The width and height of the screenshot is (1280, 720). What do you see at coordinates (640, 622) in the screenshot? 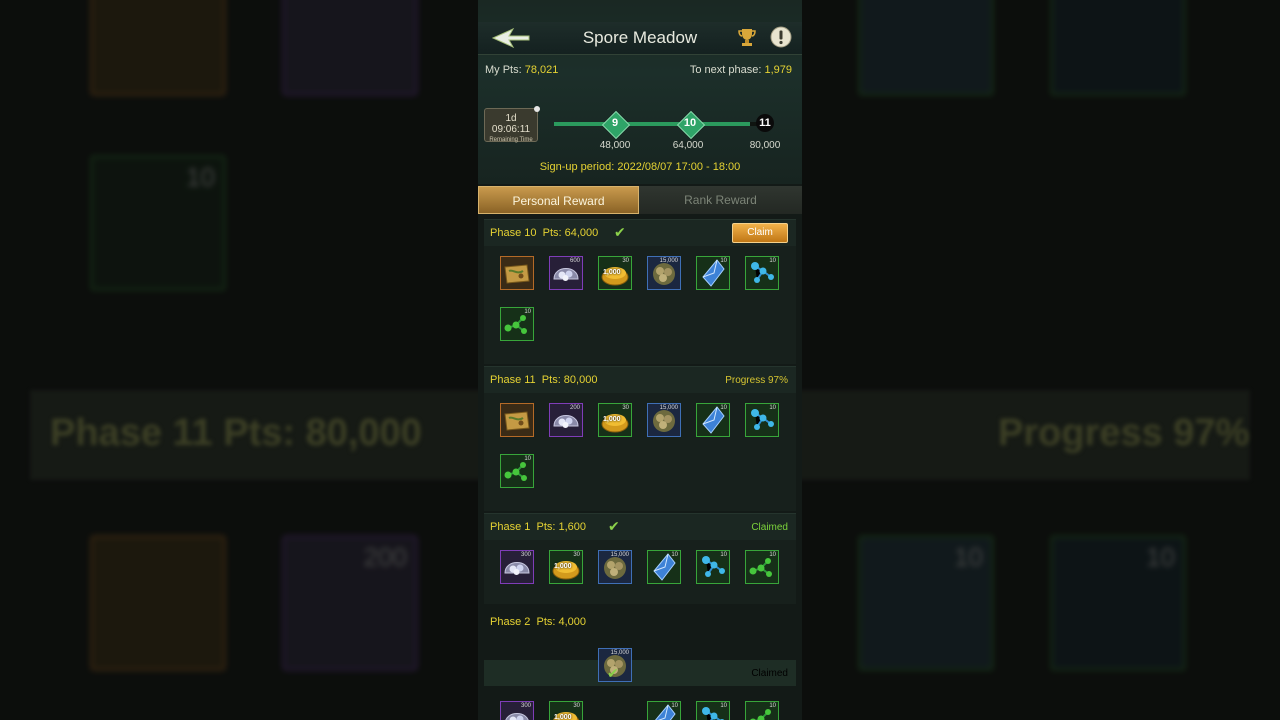
I see `phase-header-2: Phase 2 Pts: 4,000` at bounding box center [640, 622].